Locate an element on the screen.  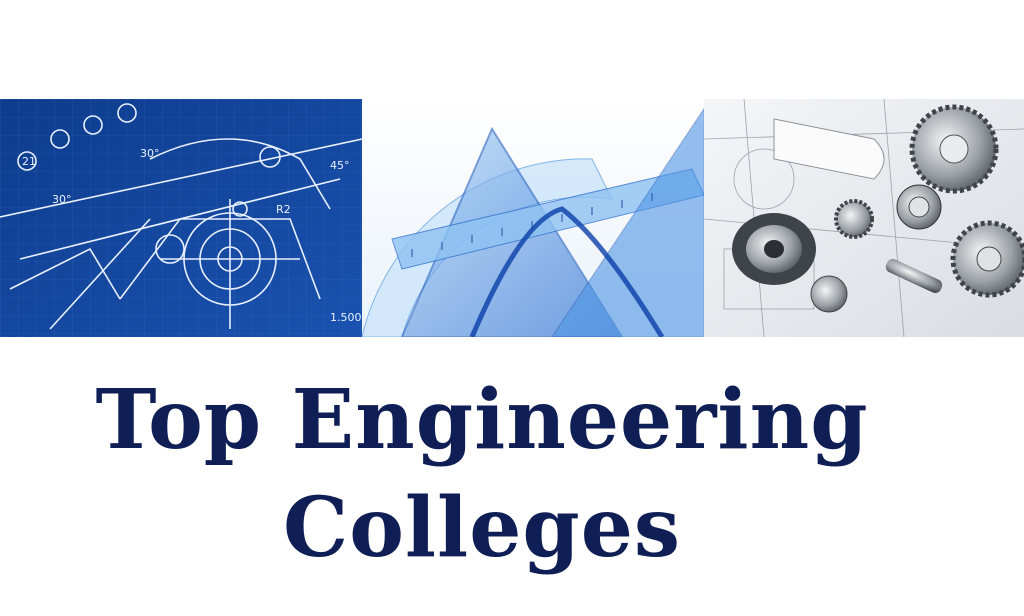
blueprint-image: 21 30° 45° R2 1.500 30° is located at coordinates (181, 218).